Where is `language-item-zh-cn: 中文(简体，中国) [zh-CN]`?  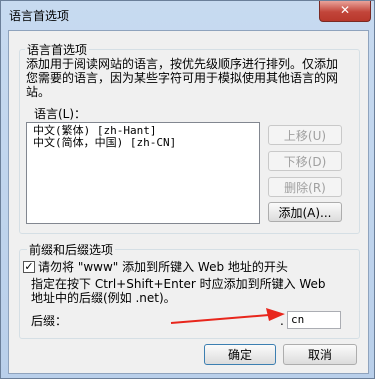 language-item-zh-cn: 中文(简体，中国) [zh-CN] is located at coordinates (143, 143).